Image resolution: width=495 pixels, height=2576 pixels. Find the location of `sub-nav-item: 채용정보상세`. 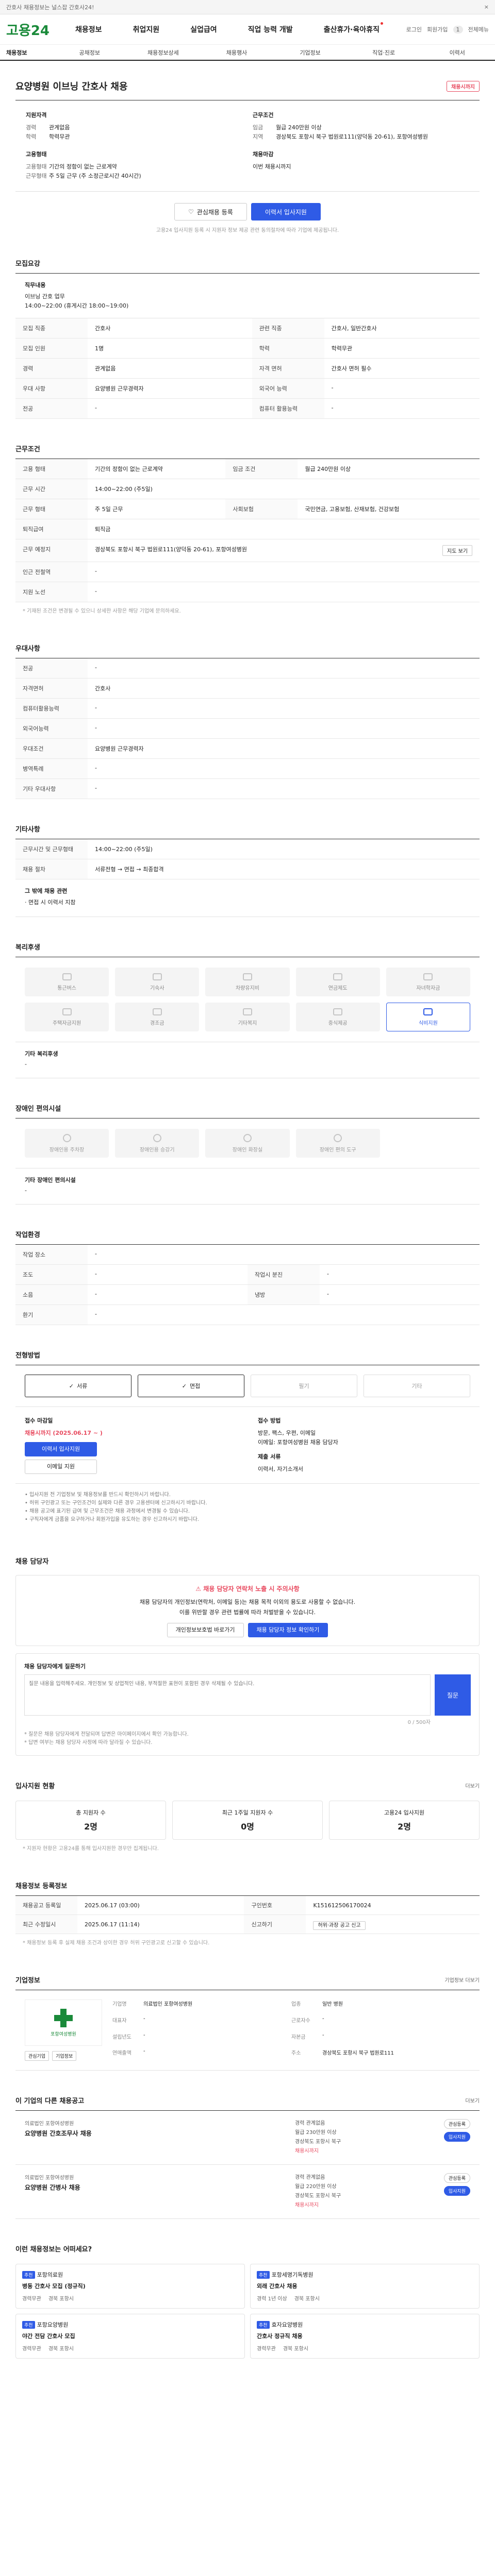

sub-nav-item: 채용정보상세 is located at coordinates (163, 52).